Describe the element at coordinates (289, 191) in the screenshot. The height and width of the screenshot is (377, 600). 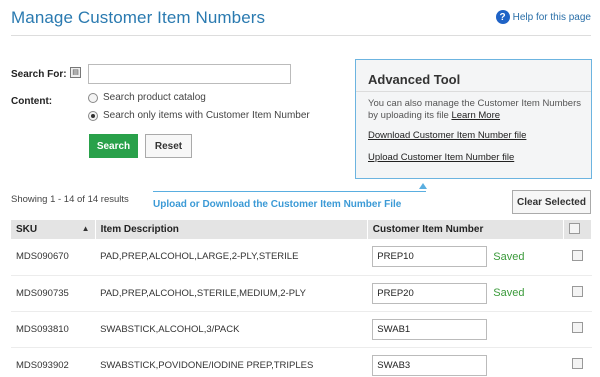
I see `callout-line` at that location.